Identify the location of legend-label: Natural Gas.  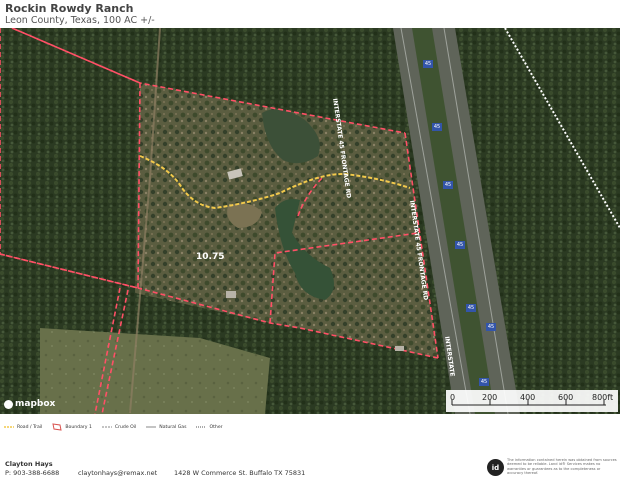
(173, 427).